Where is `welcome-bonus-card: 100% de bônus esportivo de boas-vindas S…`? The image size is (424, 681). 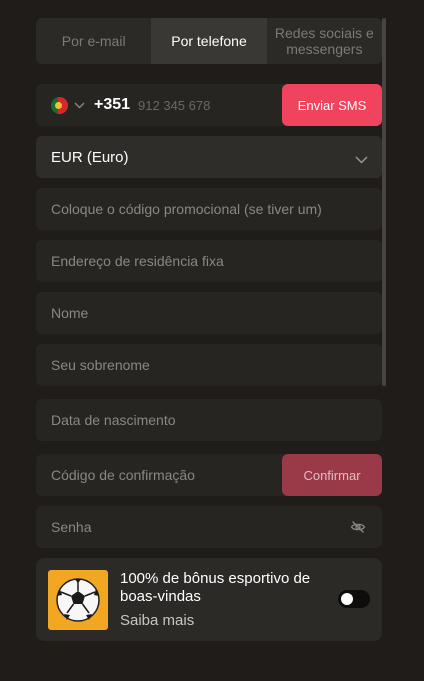
welcome-bonus-card: 100% de bônus esportivo de boas-vindas S… is located at coordinates (209, 599).